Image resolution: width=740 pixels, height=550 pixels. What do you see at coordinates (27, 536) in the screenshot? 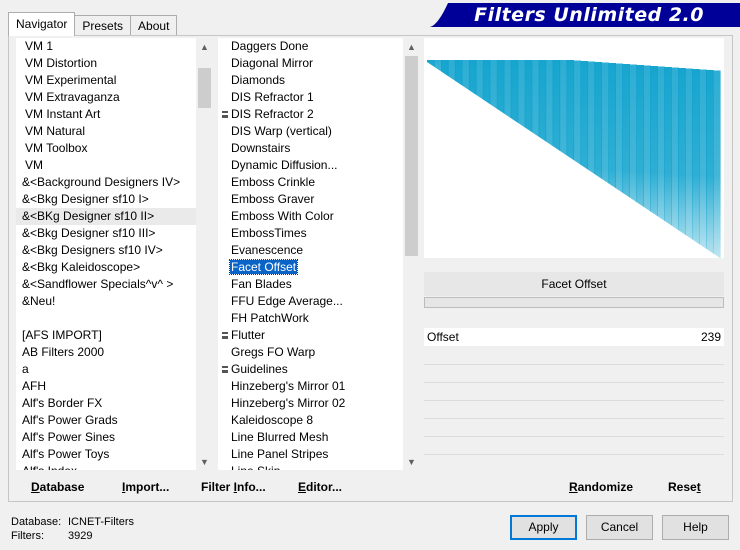
I see `filters-label: Filters:` at bounding box center [27, 536].